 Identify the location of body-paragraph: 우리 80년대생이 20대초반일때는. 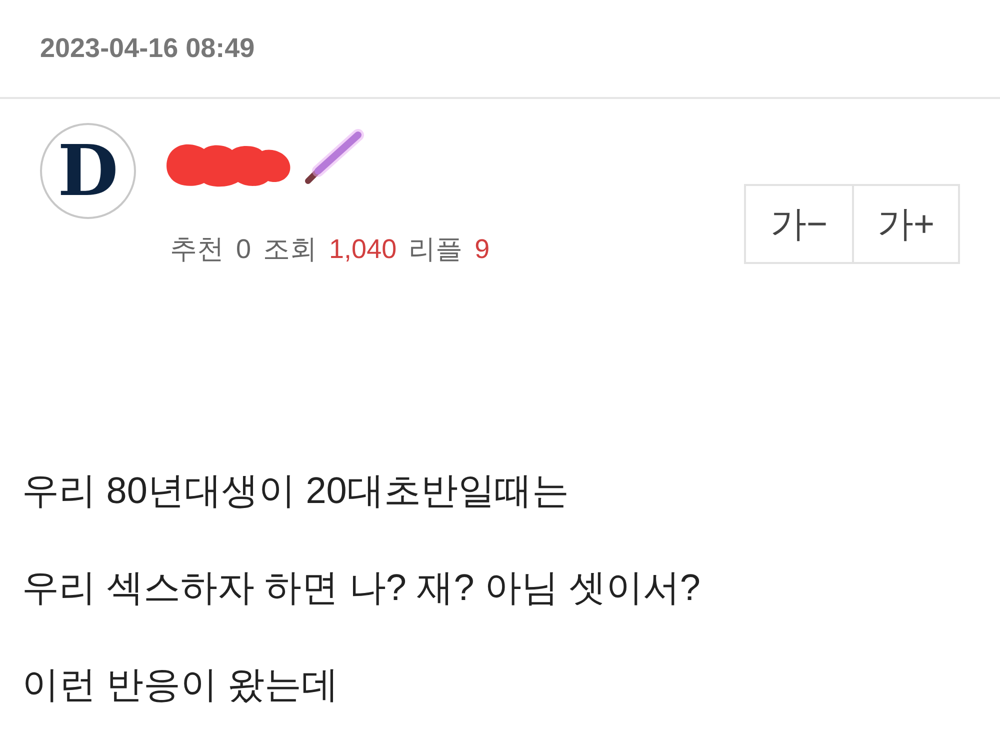
(295, 491).